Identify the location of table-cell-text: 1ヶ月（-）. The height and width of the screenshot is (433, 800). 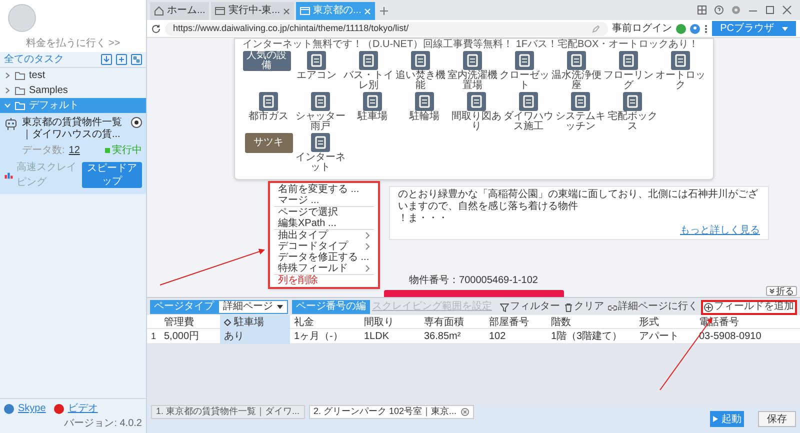
(318, 337).